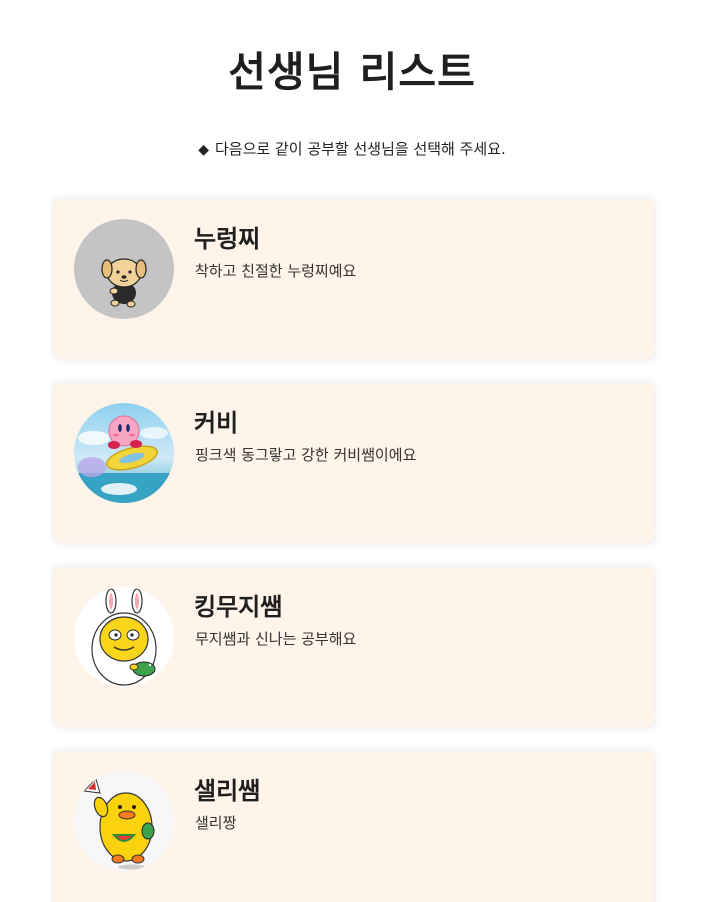 This screenshot has height=902, width=704. I want to click on teacher-card-sally: 샐리쌤 샐리짱, so click(354, 826).